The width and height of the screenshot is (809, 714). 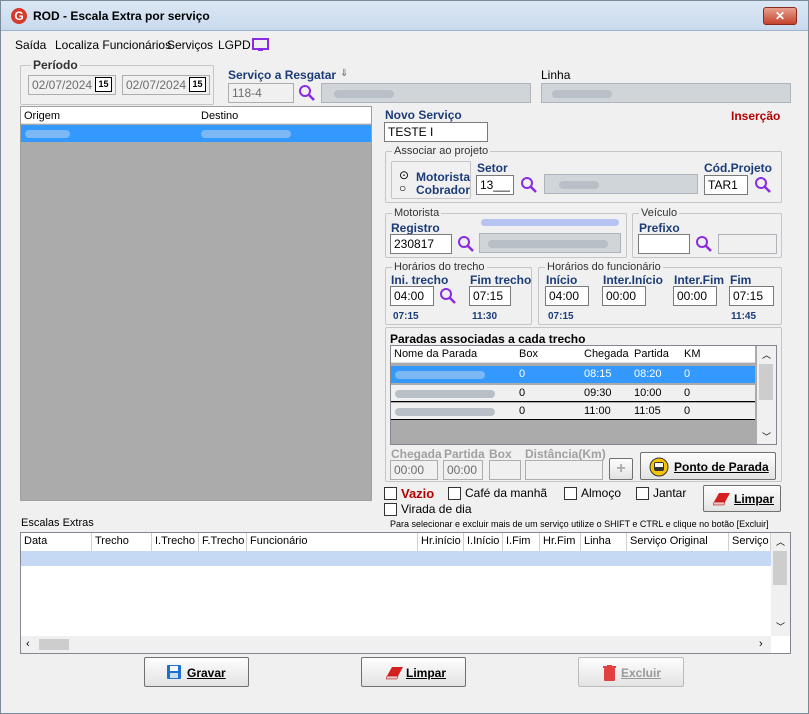 What do you see at coordinates (402, 188) in the screenshot?
I see `radio-cobrador: ○` at bounding box center [402, 188].